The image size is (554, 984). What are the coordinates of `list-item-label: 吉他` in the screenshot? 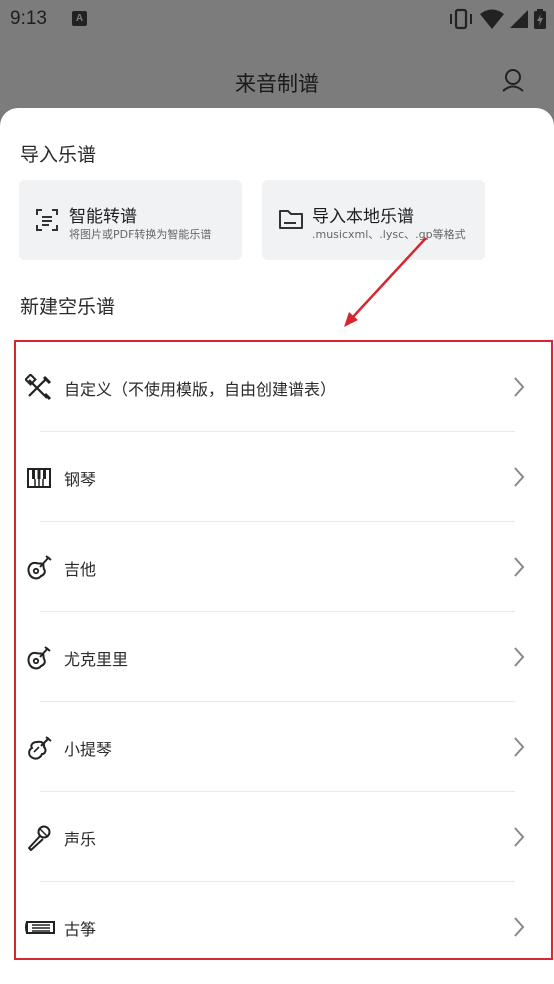 It's located at (80, 569).